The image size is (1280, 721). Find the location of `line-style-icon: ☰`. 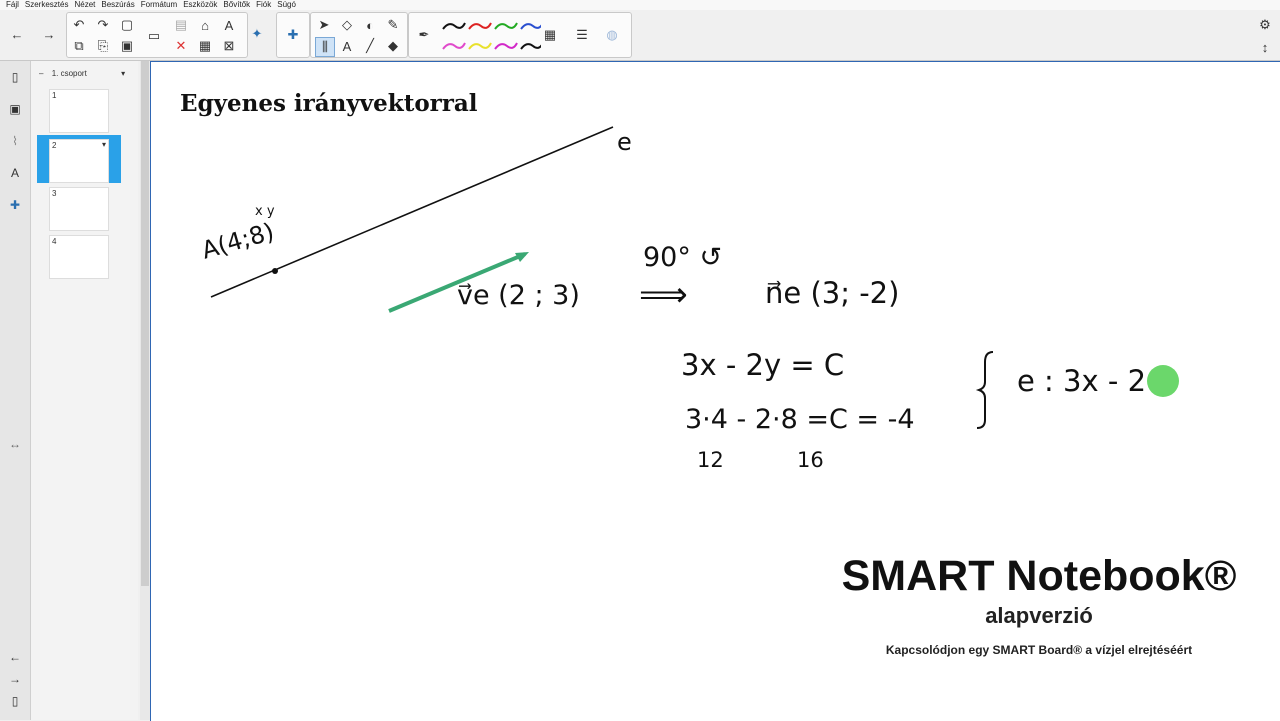

line-style-icon: ☰ is located at coordinates (582, 35).